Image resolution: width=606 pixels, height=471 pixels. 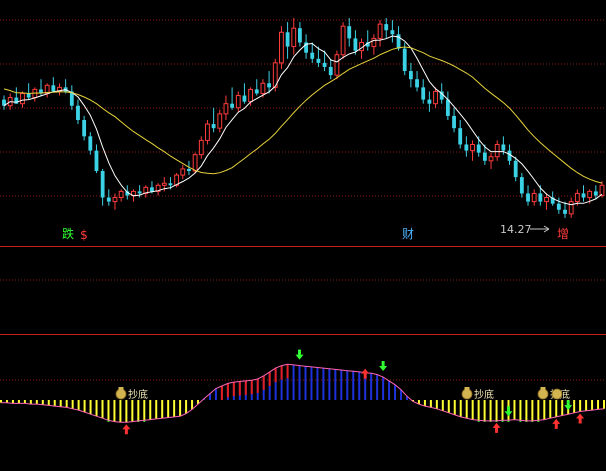 What do you see at coordinates (68, 233) in the screenshot?
I see `annotation-label: 跌` at bounding box center [68, 233].